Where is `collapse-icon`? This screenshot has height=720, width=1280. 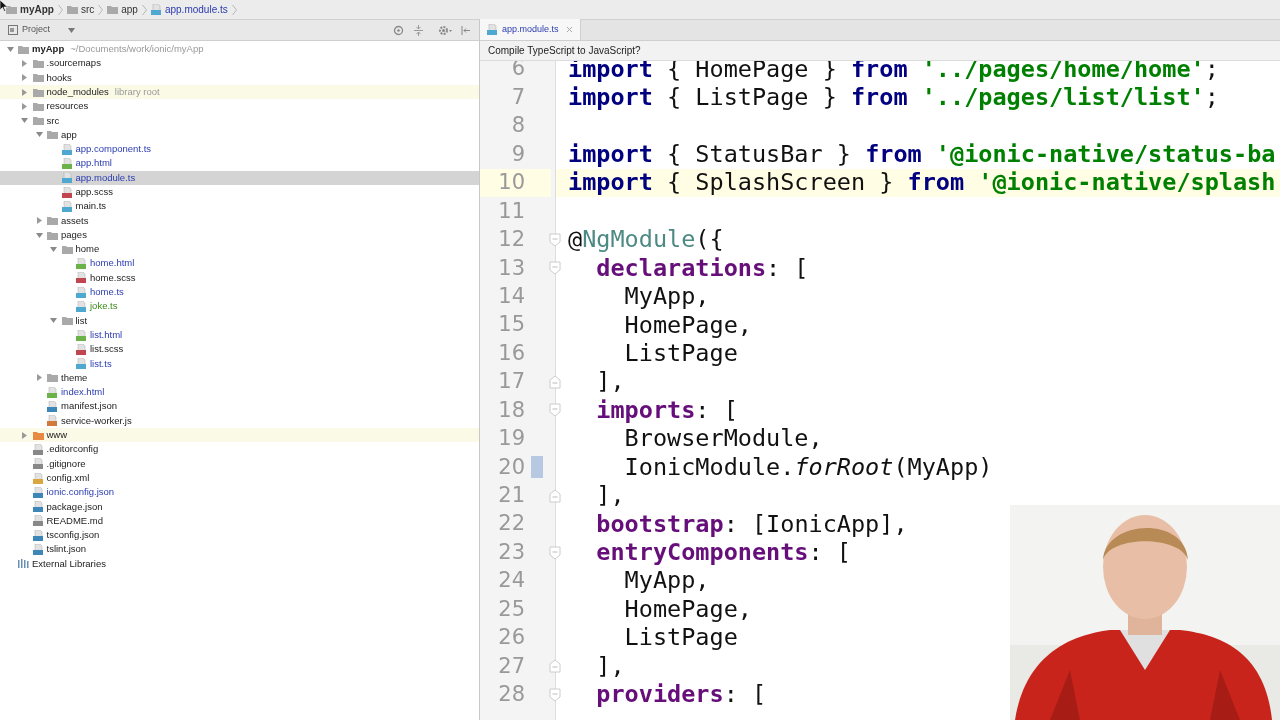 collapse-icon is located at coordinates (418, 30).